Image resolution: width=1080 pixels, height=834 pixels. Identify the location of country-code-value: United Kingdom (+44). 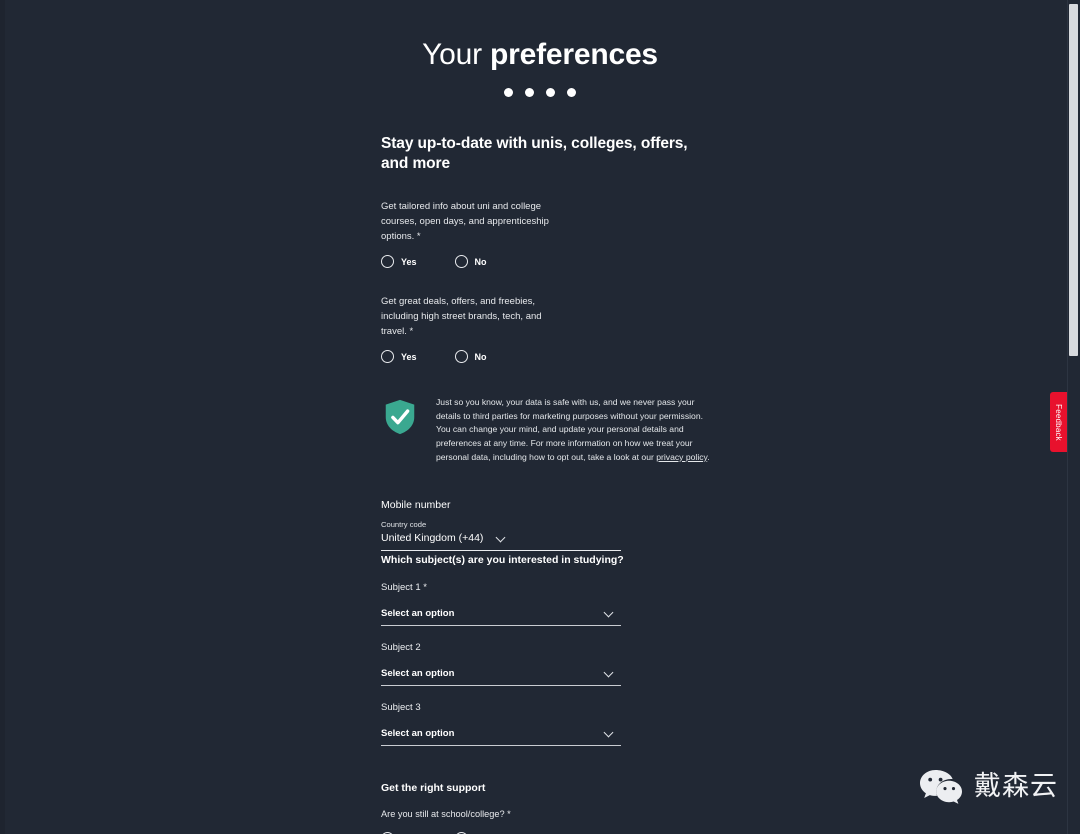
(432, 537).